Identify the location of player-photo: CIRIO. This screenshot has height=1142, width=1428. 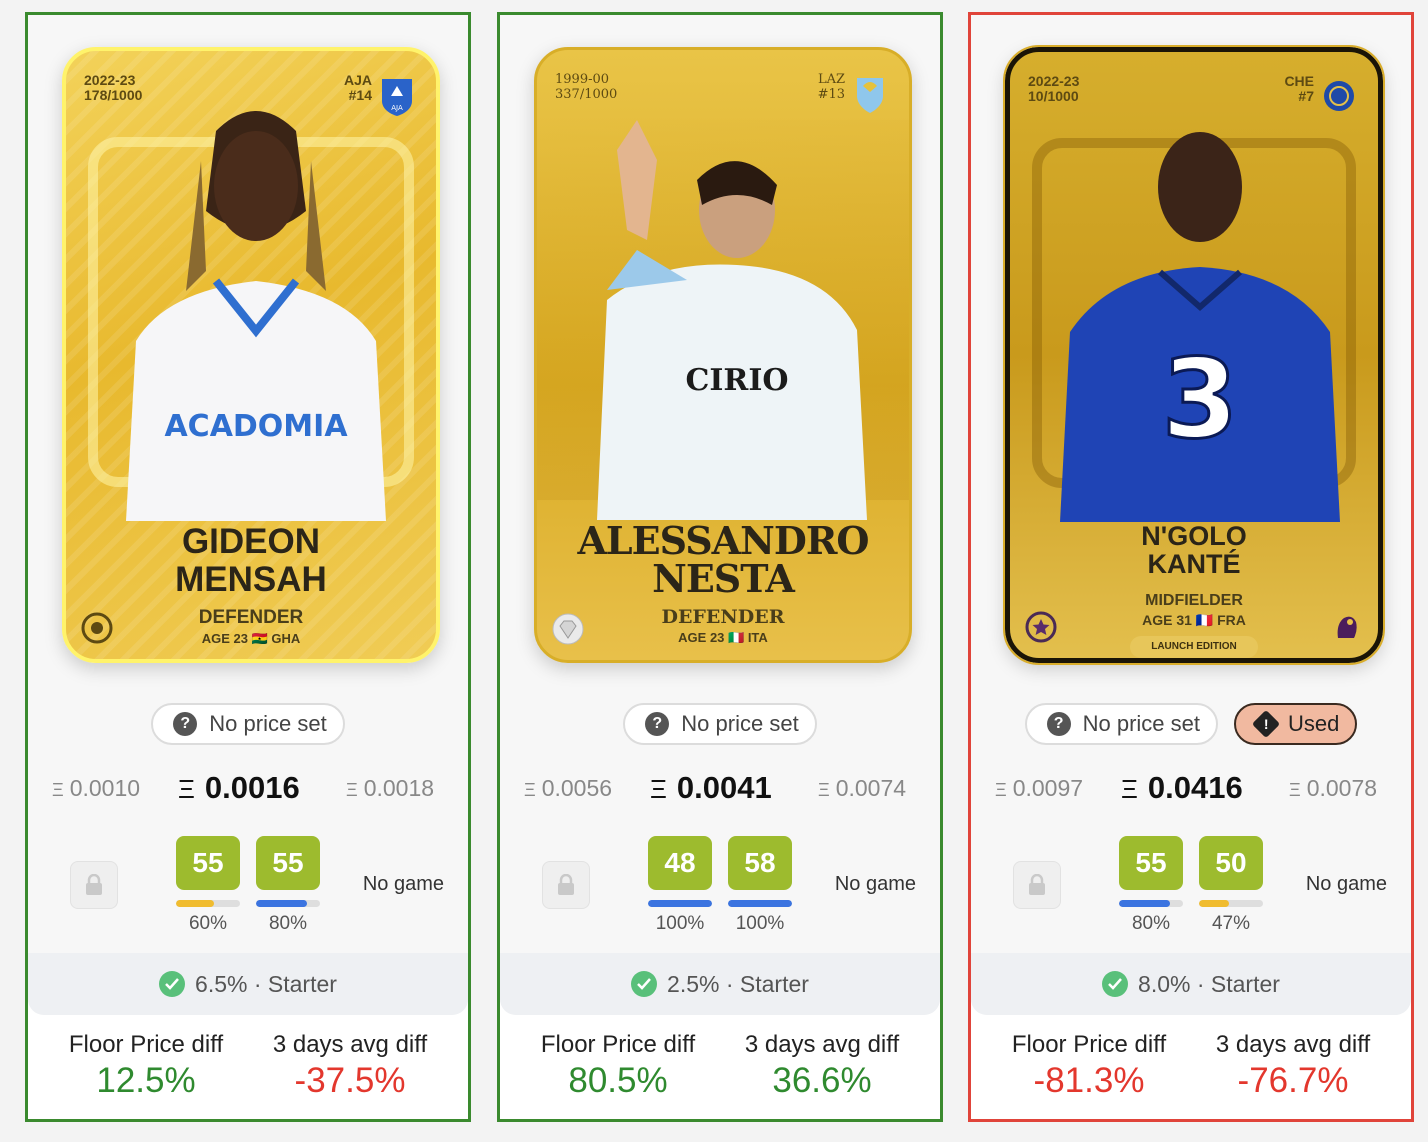
(732, 320).